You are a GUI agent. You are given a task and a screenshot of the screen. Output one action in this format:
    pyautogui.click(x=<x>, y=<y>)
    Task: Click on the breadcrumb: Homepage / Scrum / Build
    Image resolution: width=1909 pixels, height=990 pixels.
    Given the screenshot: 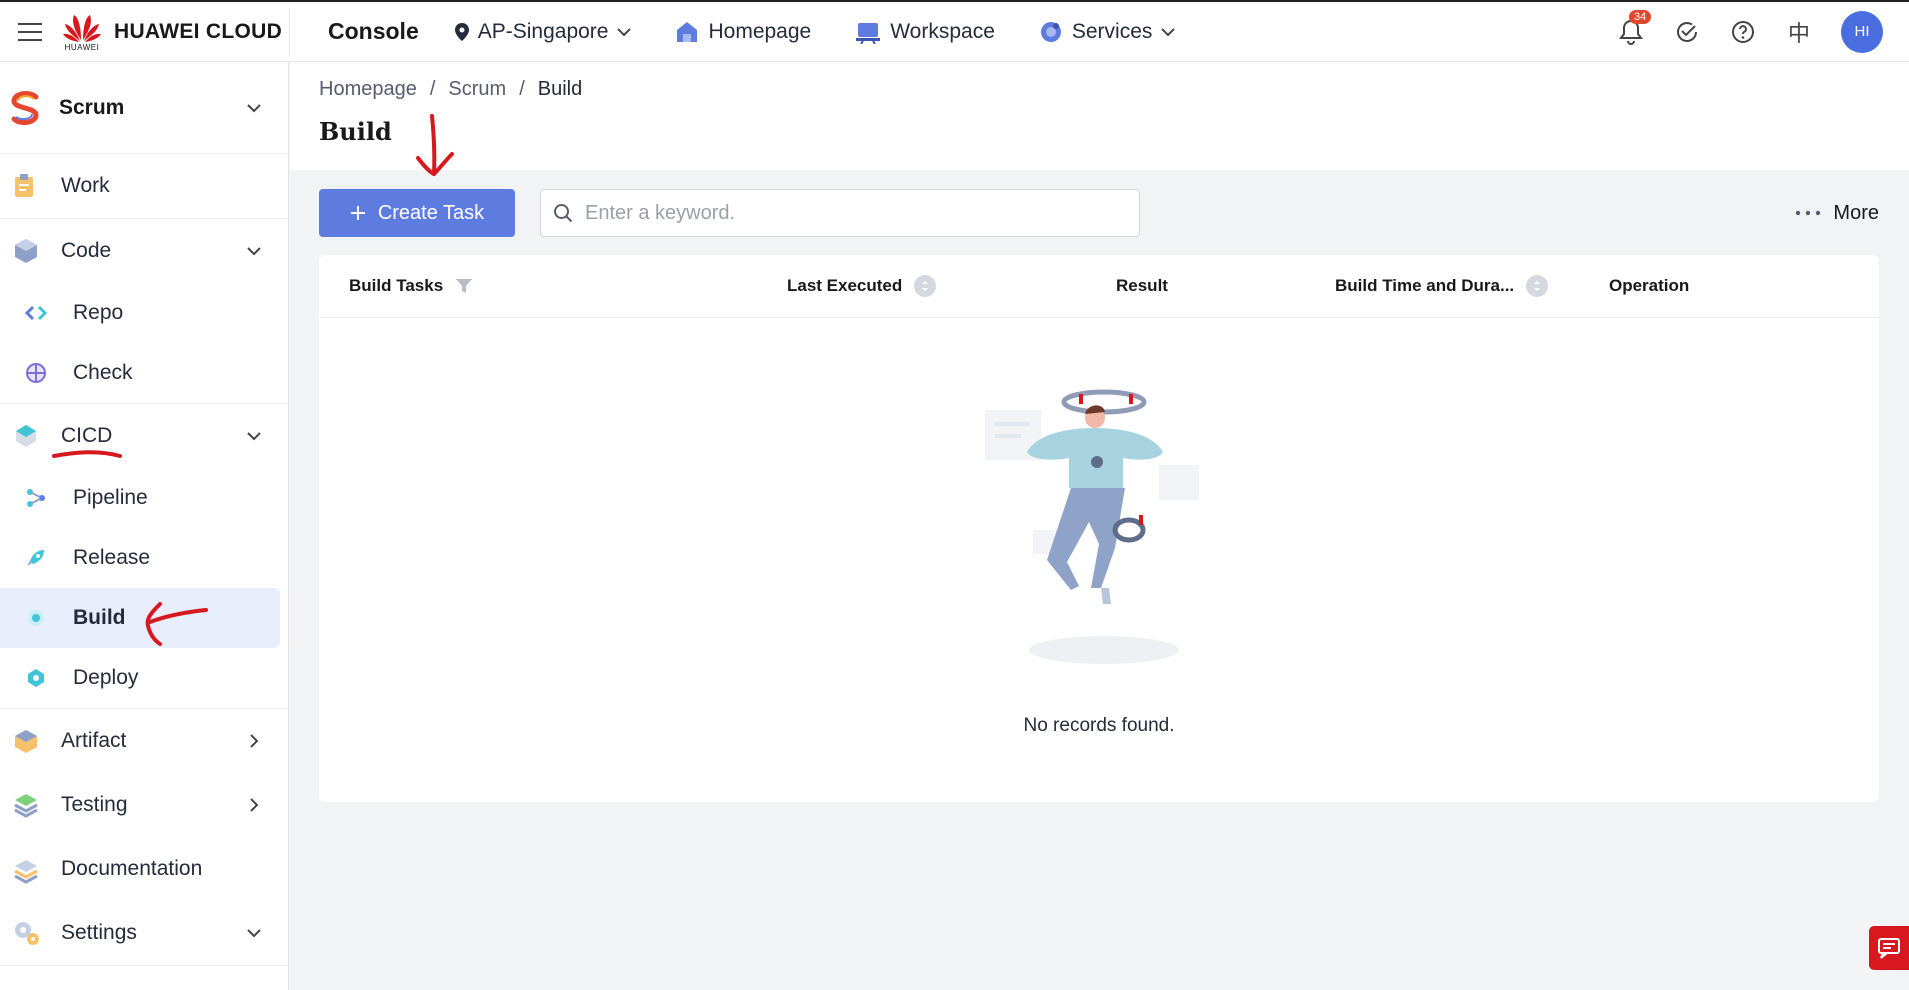 What is the action you would take?
    pyautogui.click(x=1114, y=81)
    